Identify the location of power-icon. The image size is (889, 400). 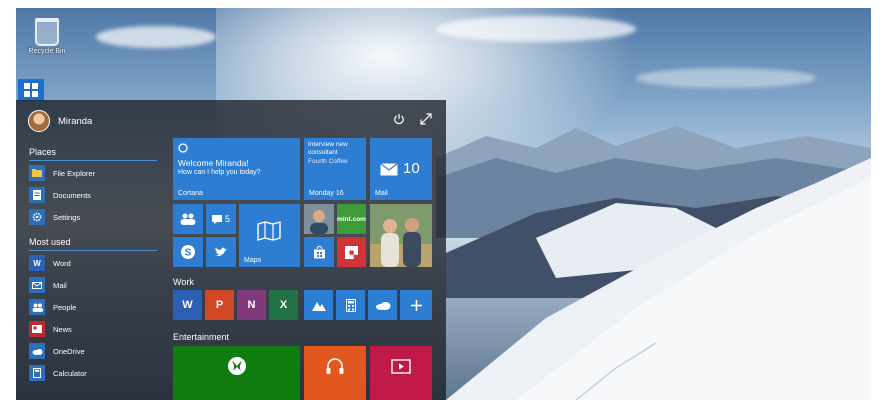
(398, 118).